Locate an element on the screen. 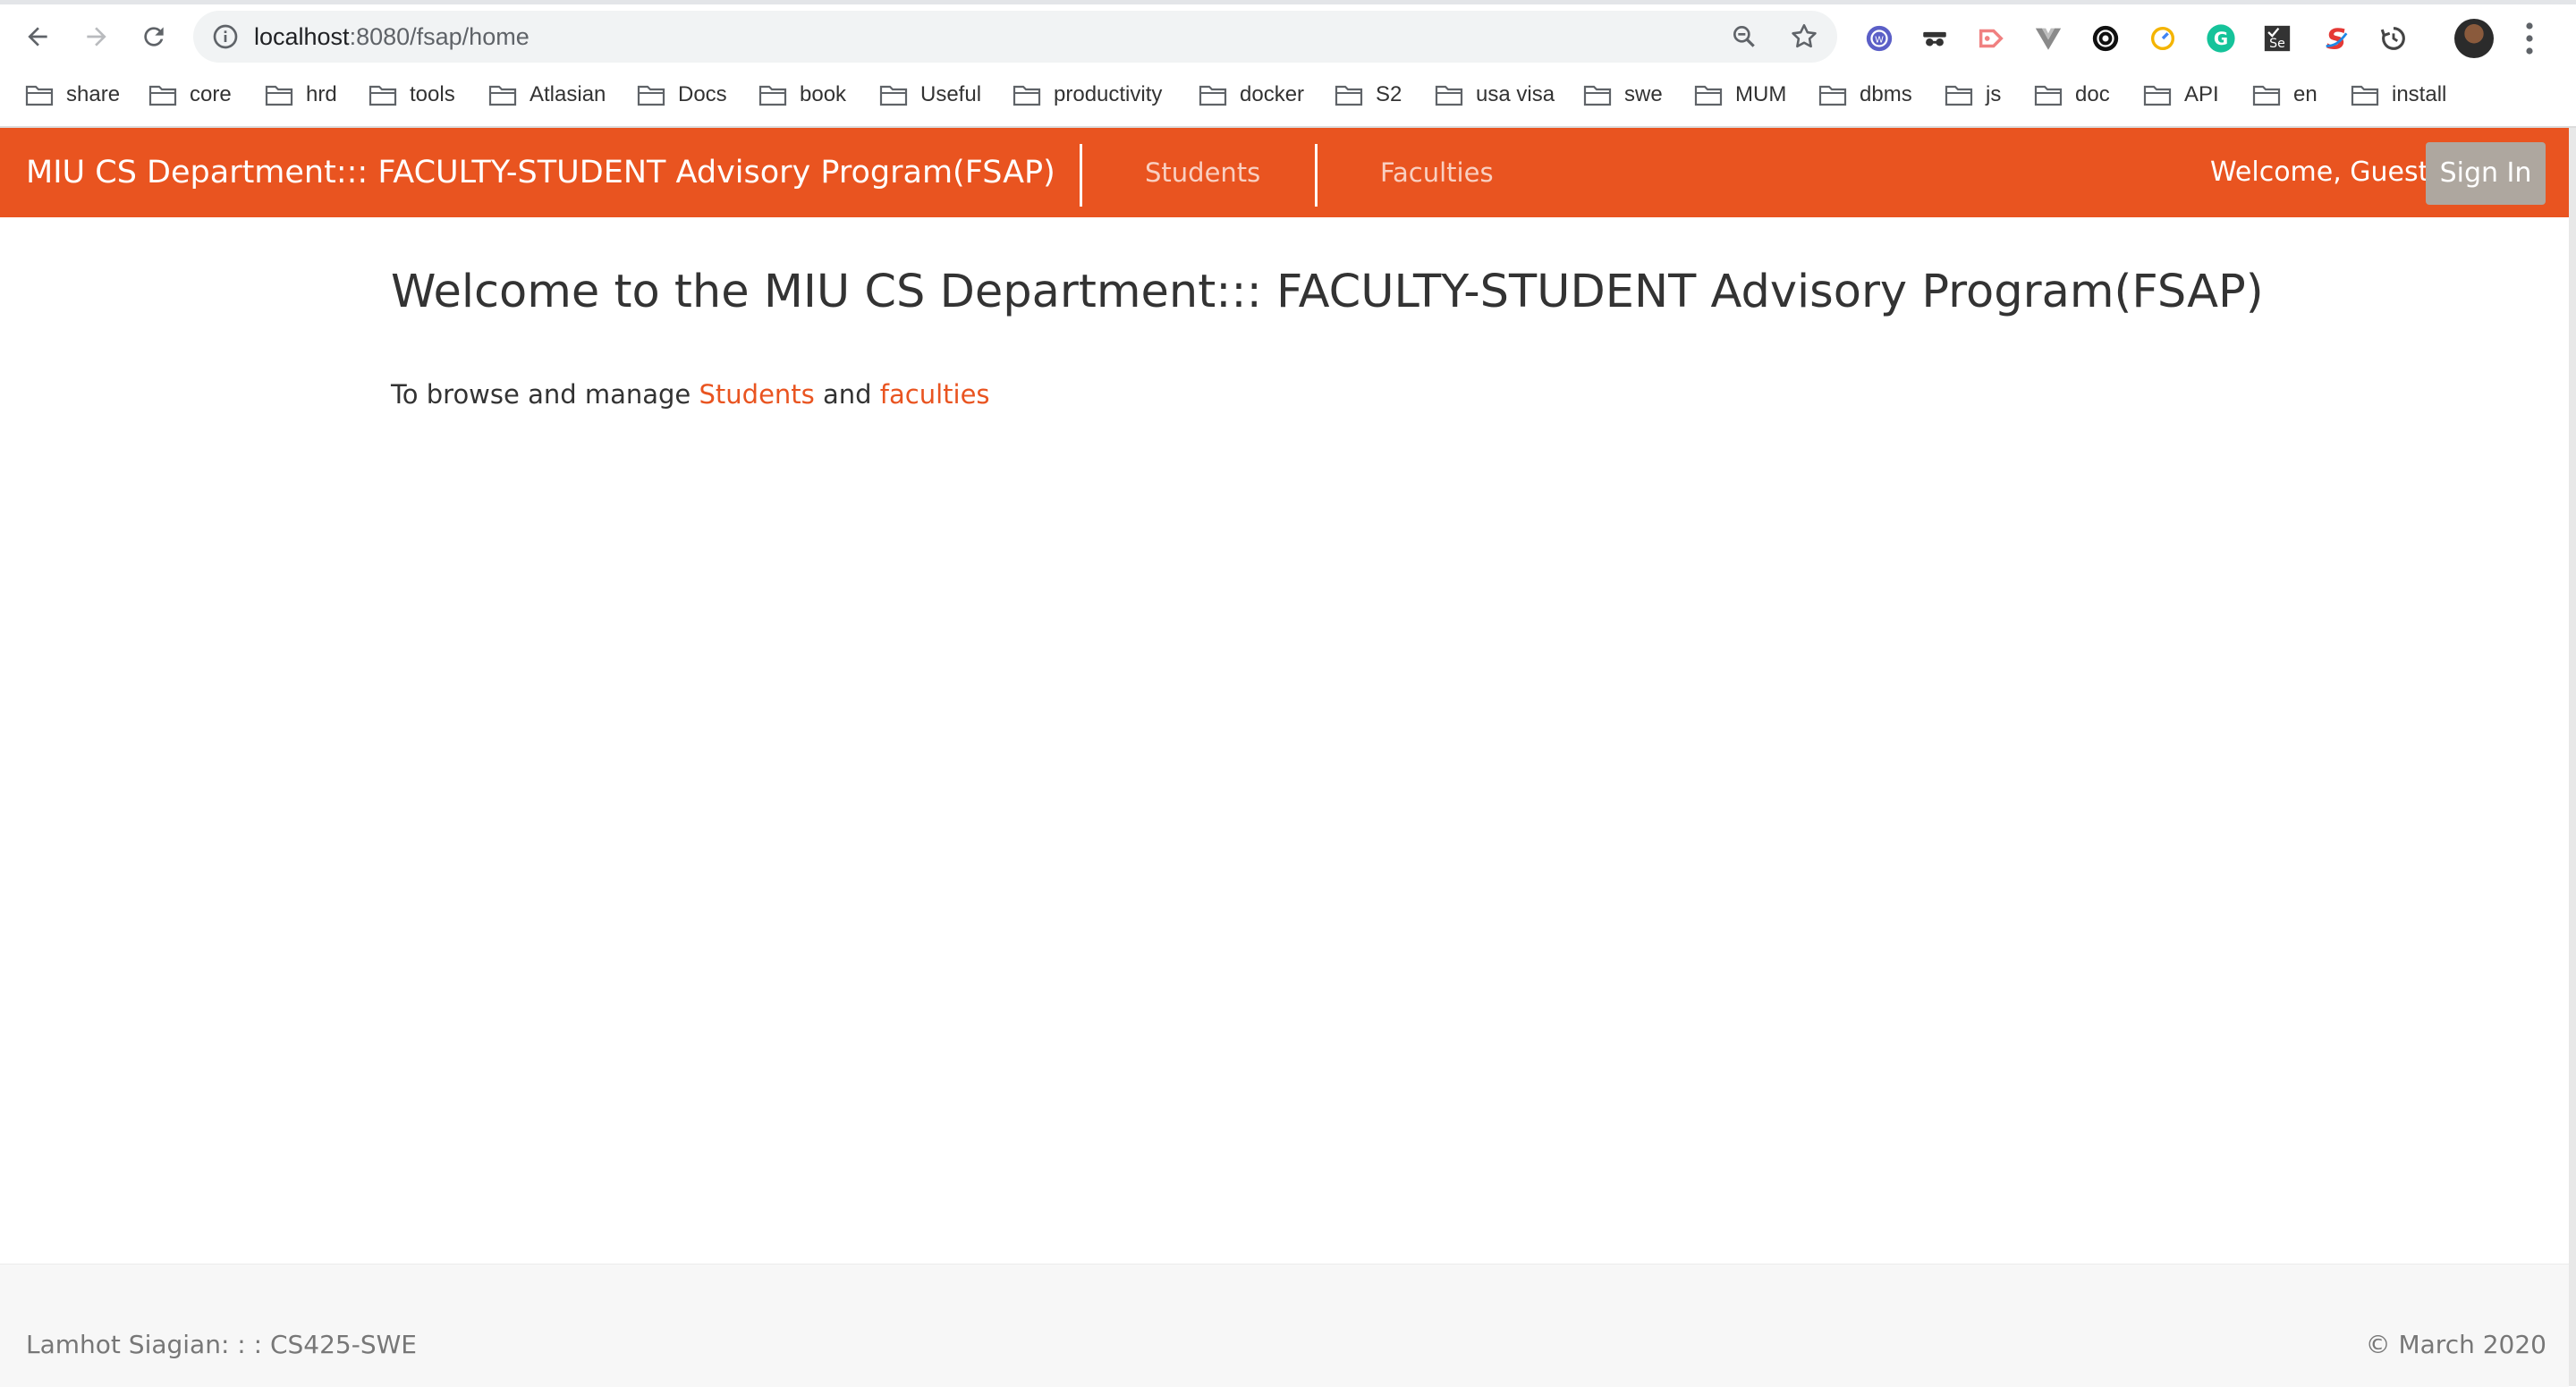  vpn-globe-icon: W is located at coordinates (1879, 38).